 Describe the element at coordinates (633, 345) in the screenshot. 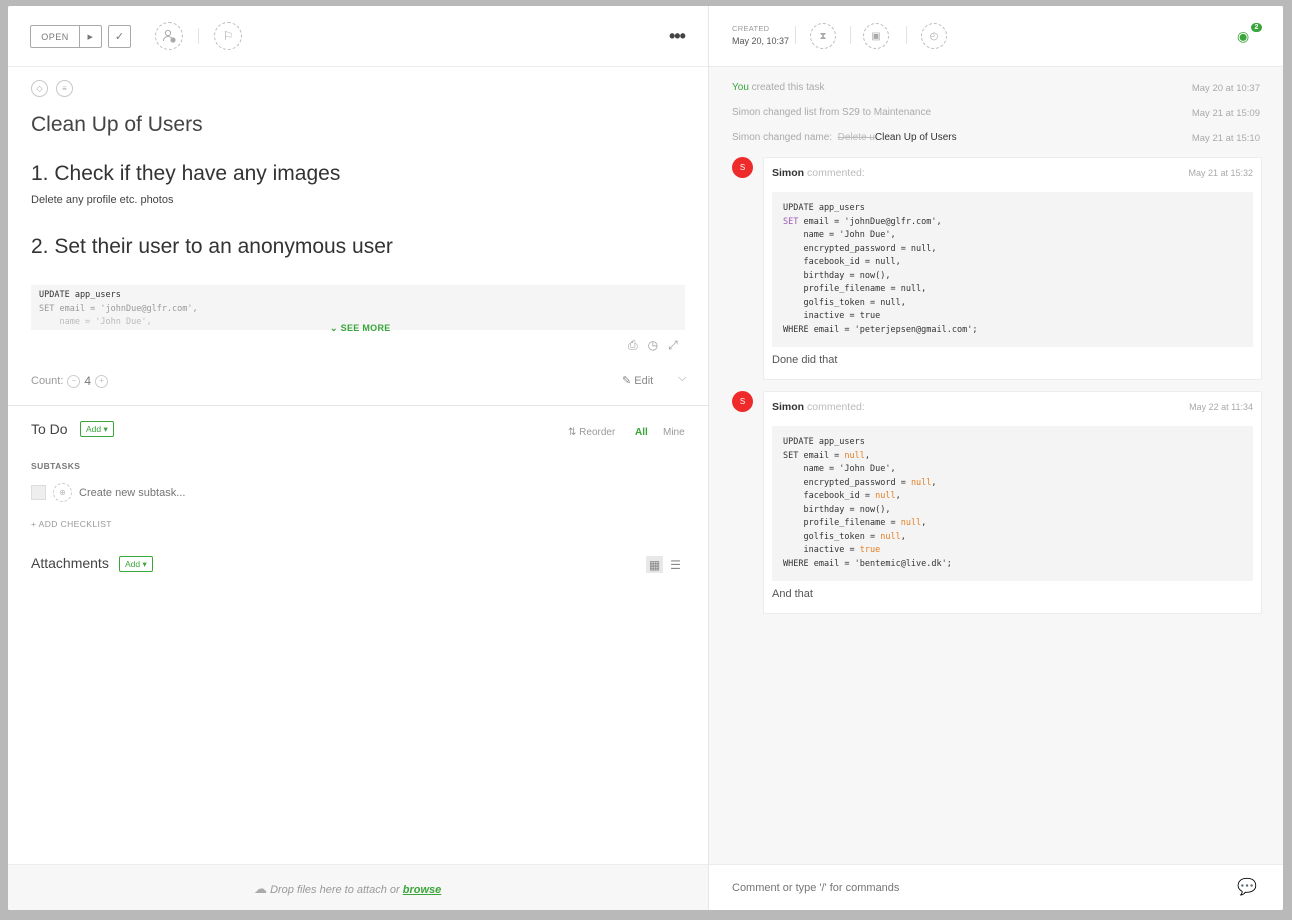

I see `print-icon: ⎙` at that location.